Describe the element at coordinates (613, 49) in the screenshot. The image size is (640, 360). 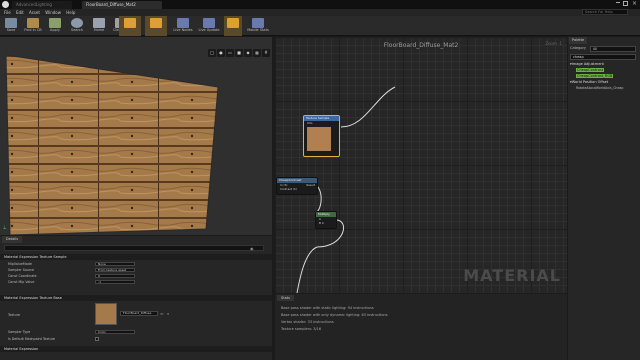
I see `category-select: All` at that location.